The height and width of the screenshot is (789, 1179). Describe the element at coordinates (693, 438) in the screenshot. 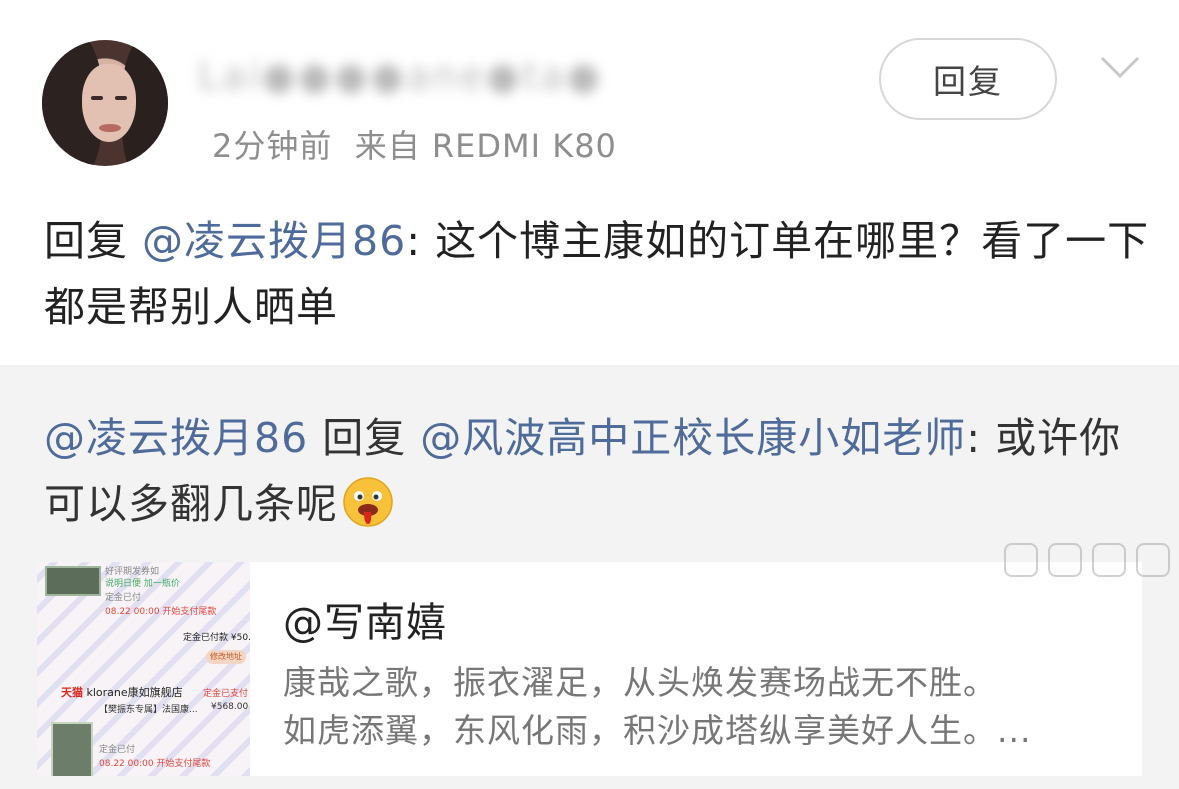

I see `quoted-mention-2: @风波高中正校长康小如老师` at that location.